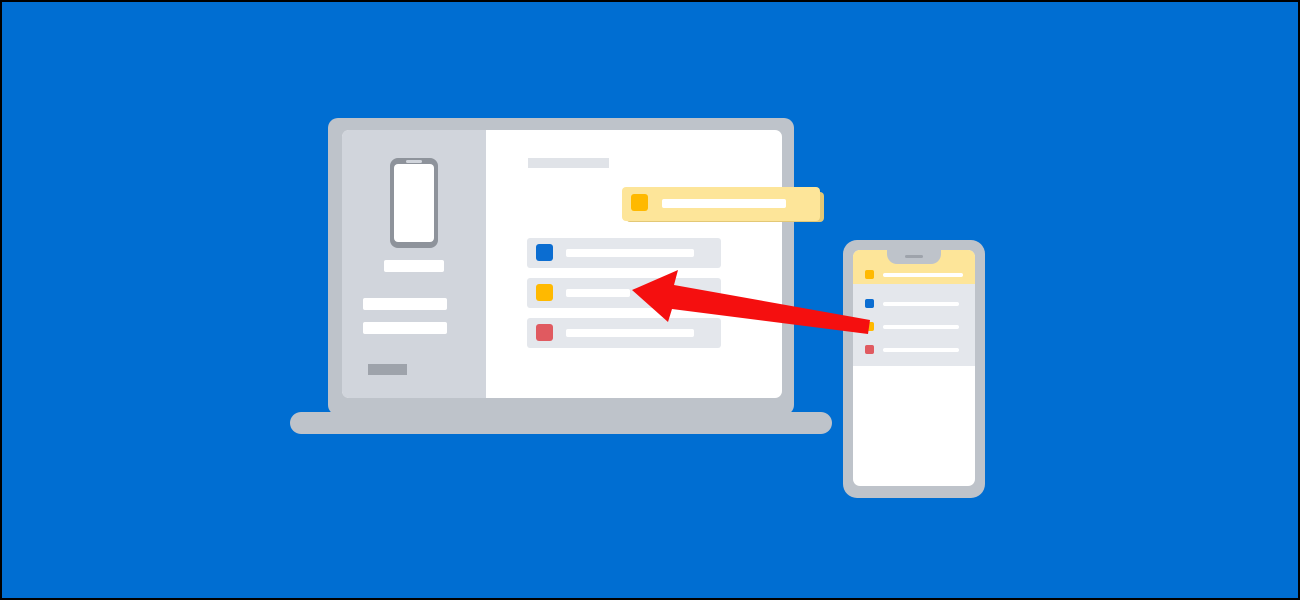 The height and width of the screenshot is (600, 1300). I want to click on arrow-overlay, so click(751, 302).